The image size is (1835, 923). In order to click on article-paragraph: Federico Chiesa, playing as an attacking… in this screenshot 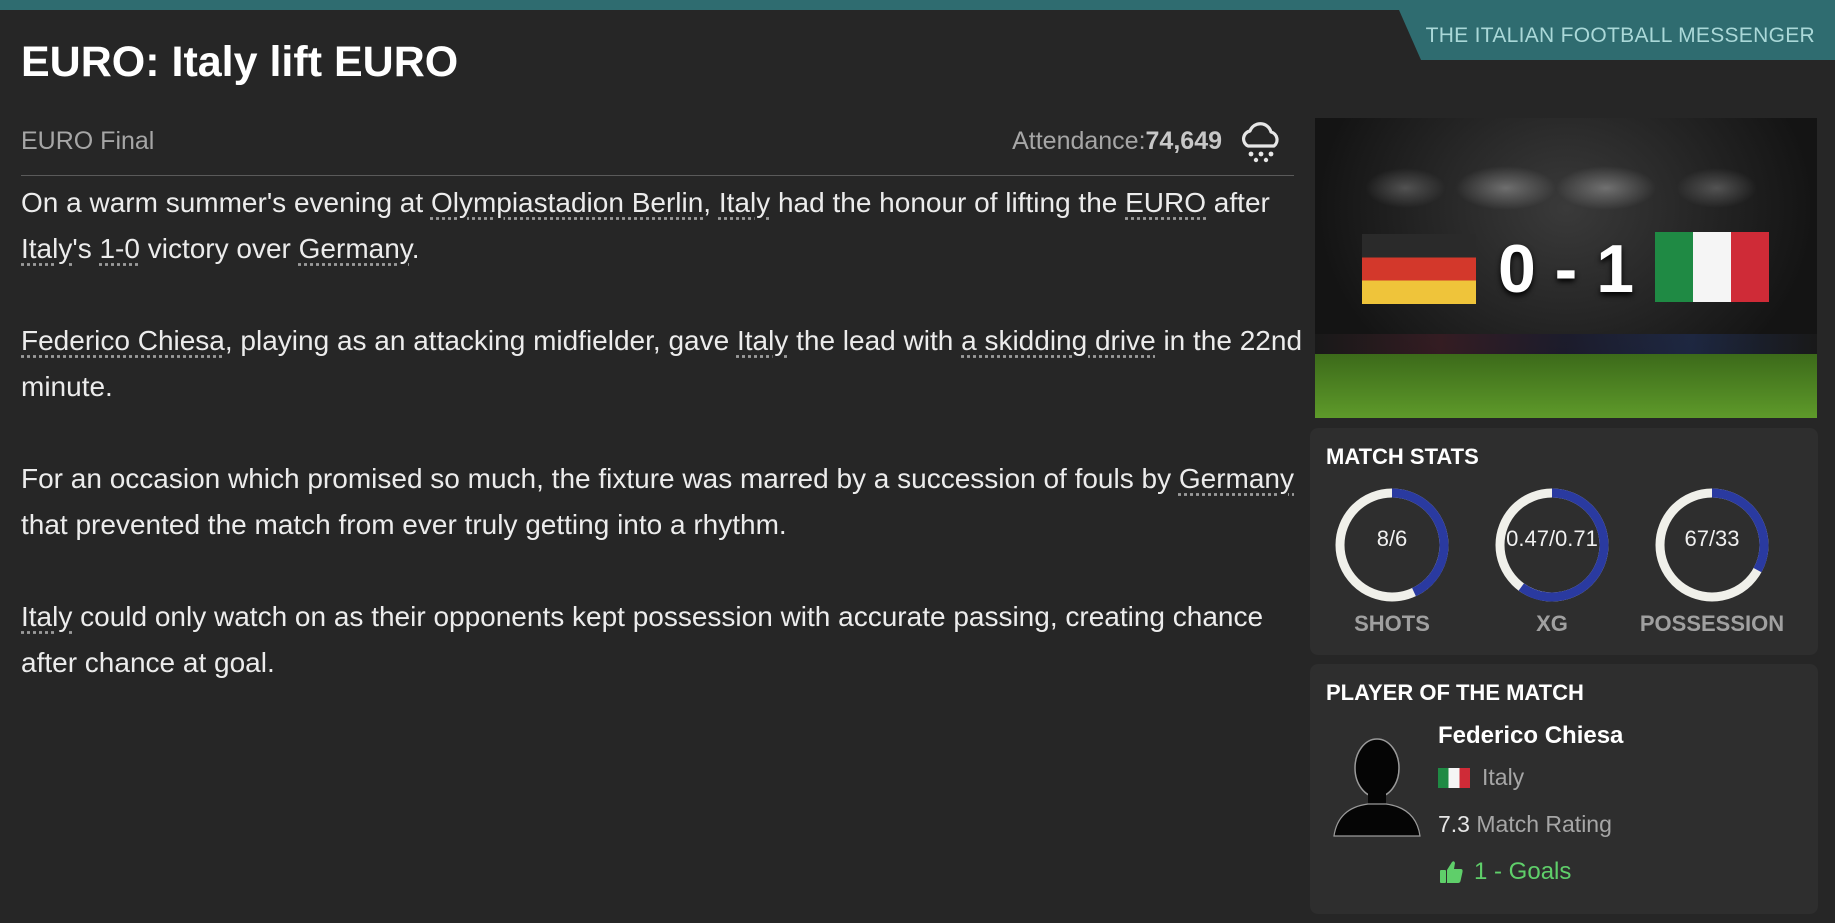, I will do `click(666, 364)`.